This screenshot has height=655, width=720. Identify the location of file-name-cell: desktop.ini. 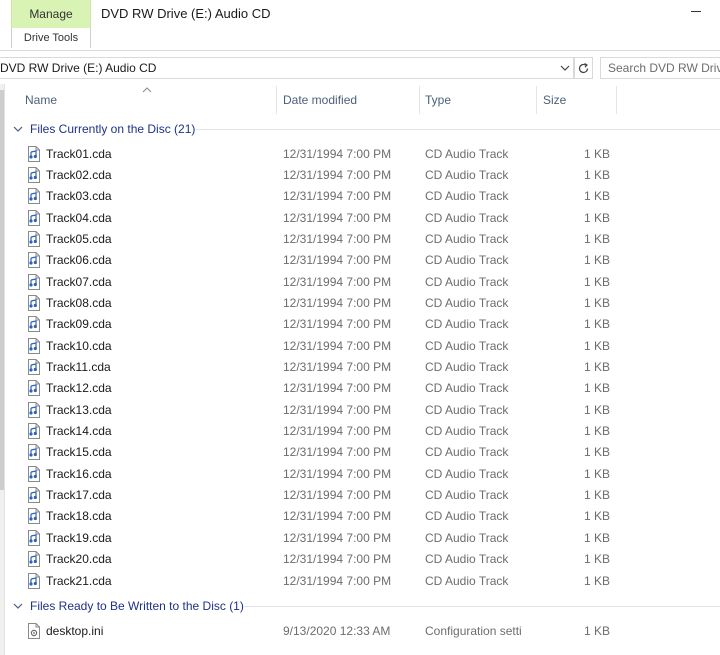
(65, 630).